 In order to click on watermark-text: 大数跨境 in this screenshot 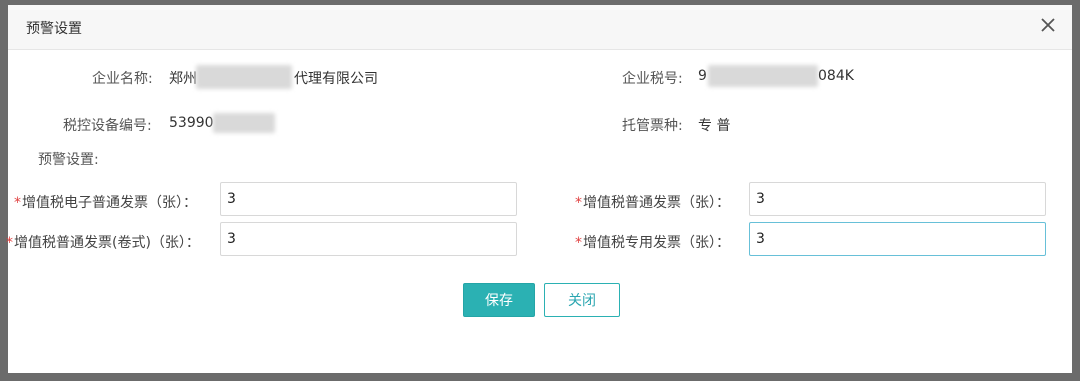, I will do `click(86, 362)`.